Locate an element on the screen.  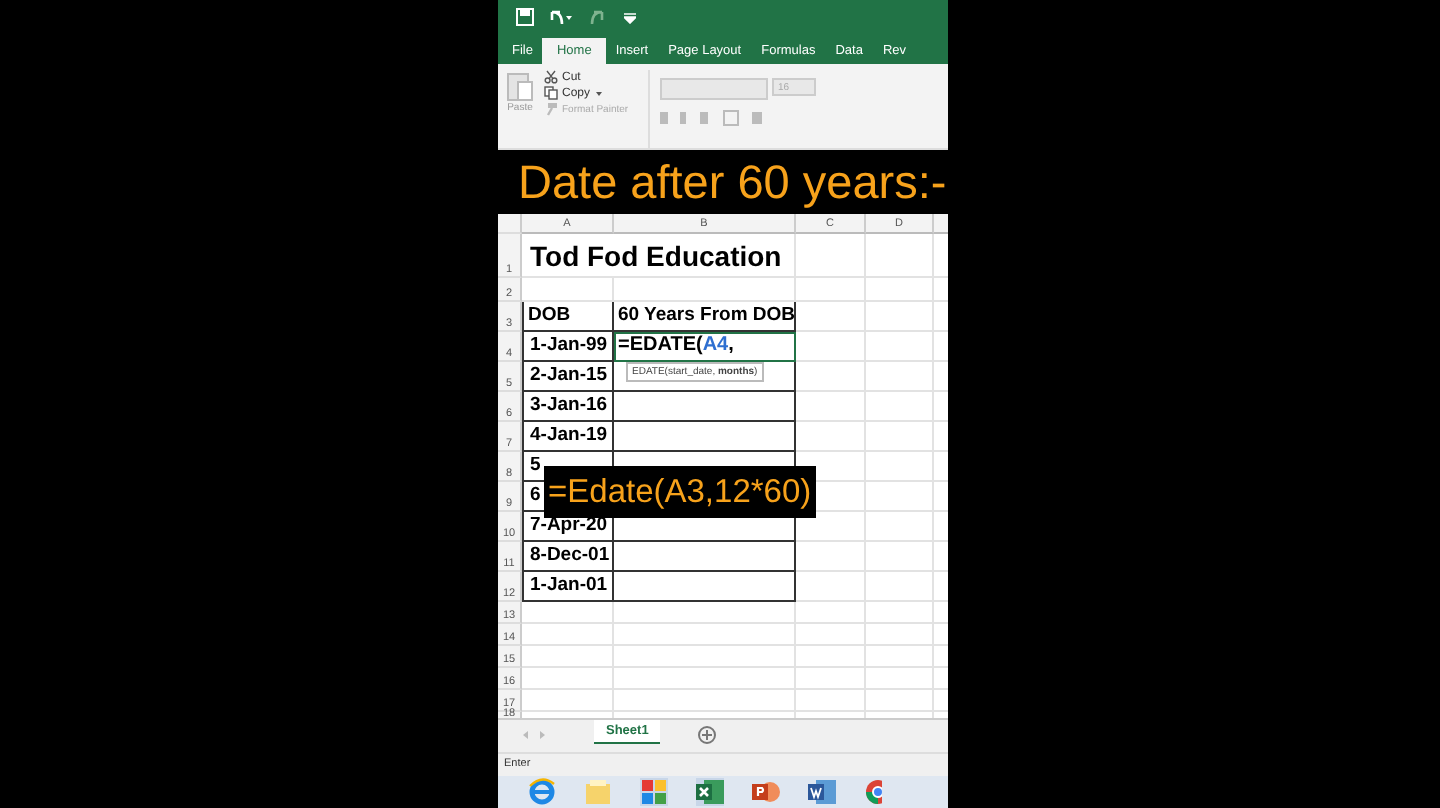
caret-icon is located at coordinates (599, 93).